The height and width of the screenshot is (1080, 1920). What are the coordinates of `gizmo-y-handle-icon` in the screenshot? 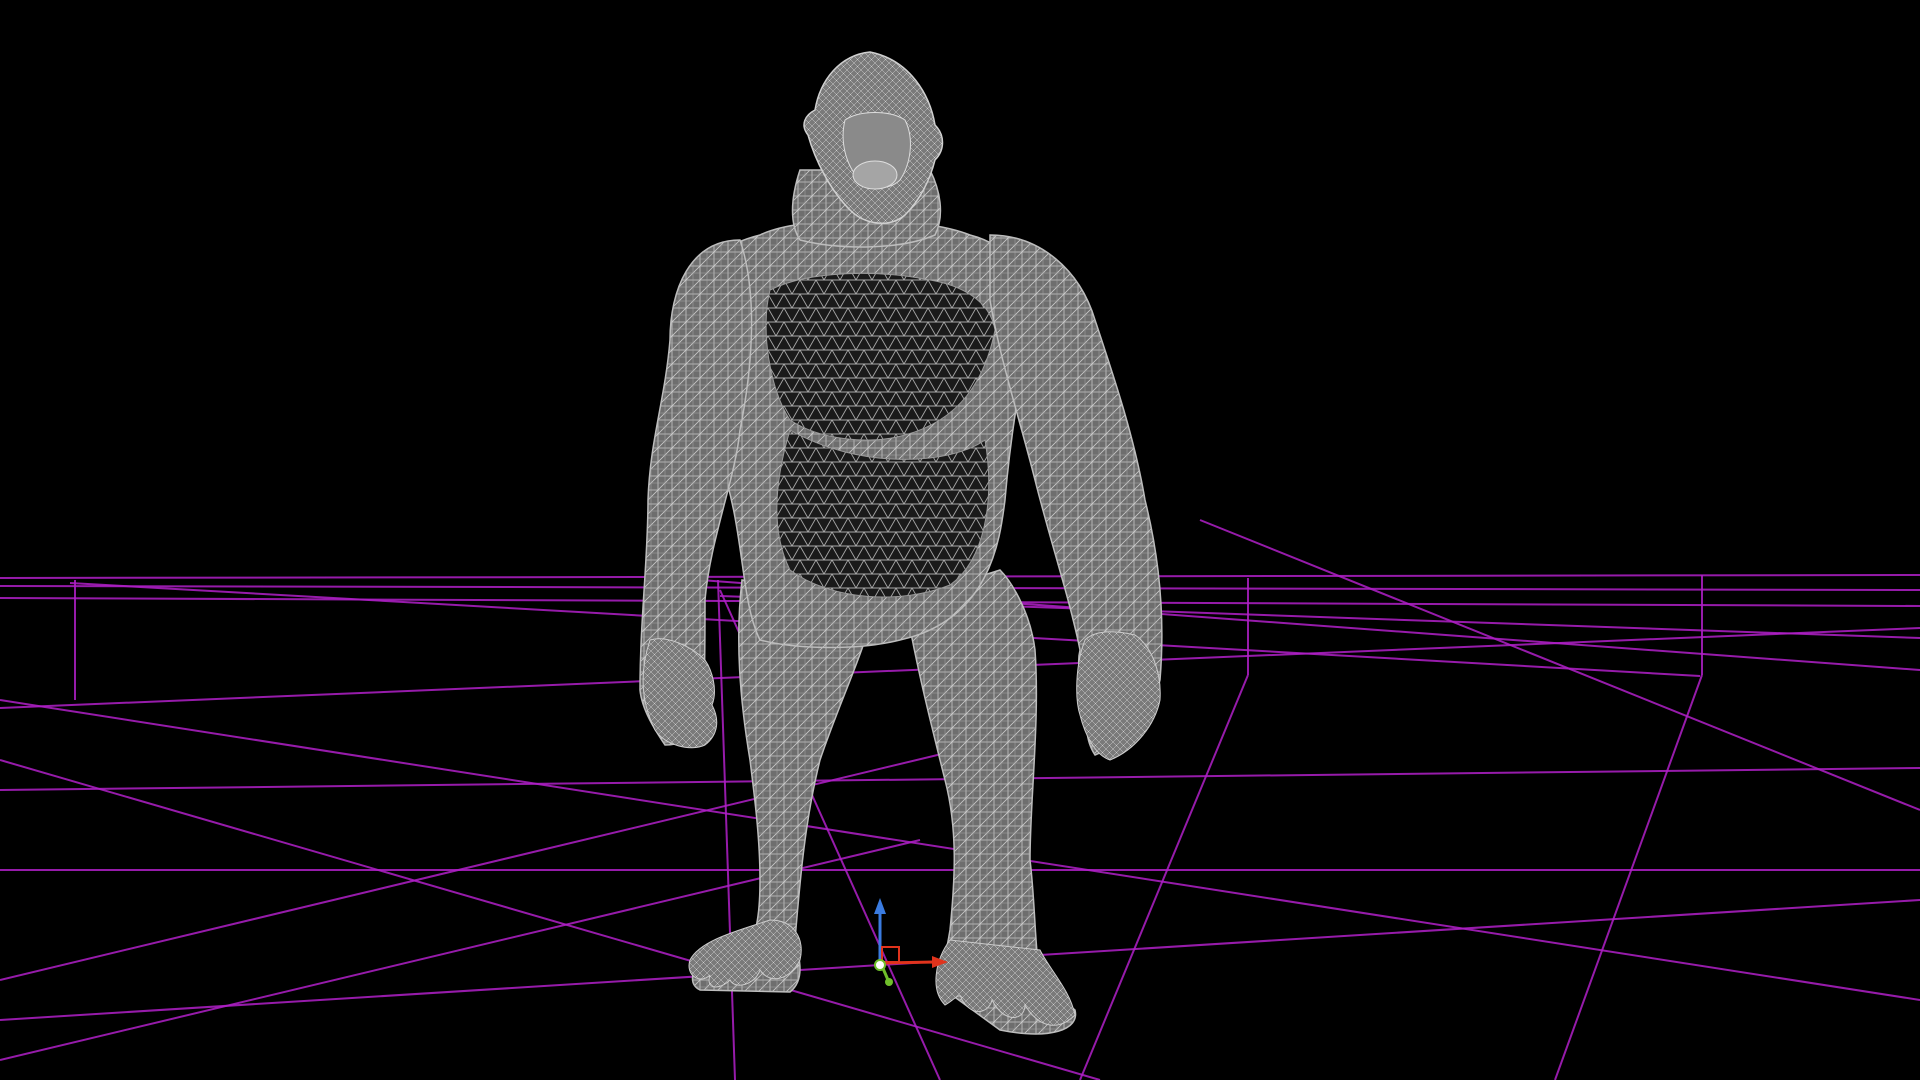 It's located at (889, 982).